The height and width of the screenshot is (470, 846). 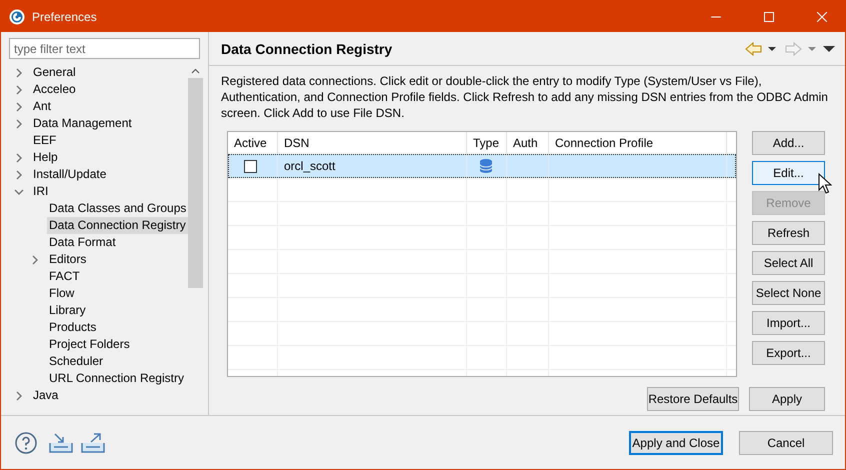 What do you see at coordinates (61, 293) in the screenshot?
I see `tree-item: Flow` at bounding box center [61, 293].